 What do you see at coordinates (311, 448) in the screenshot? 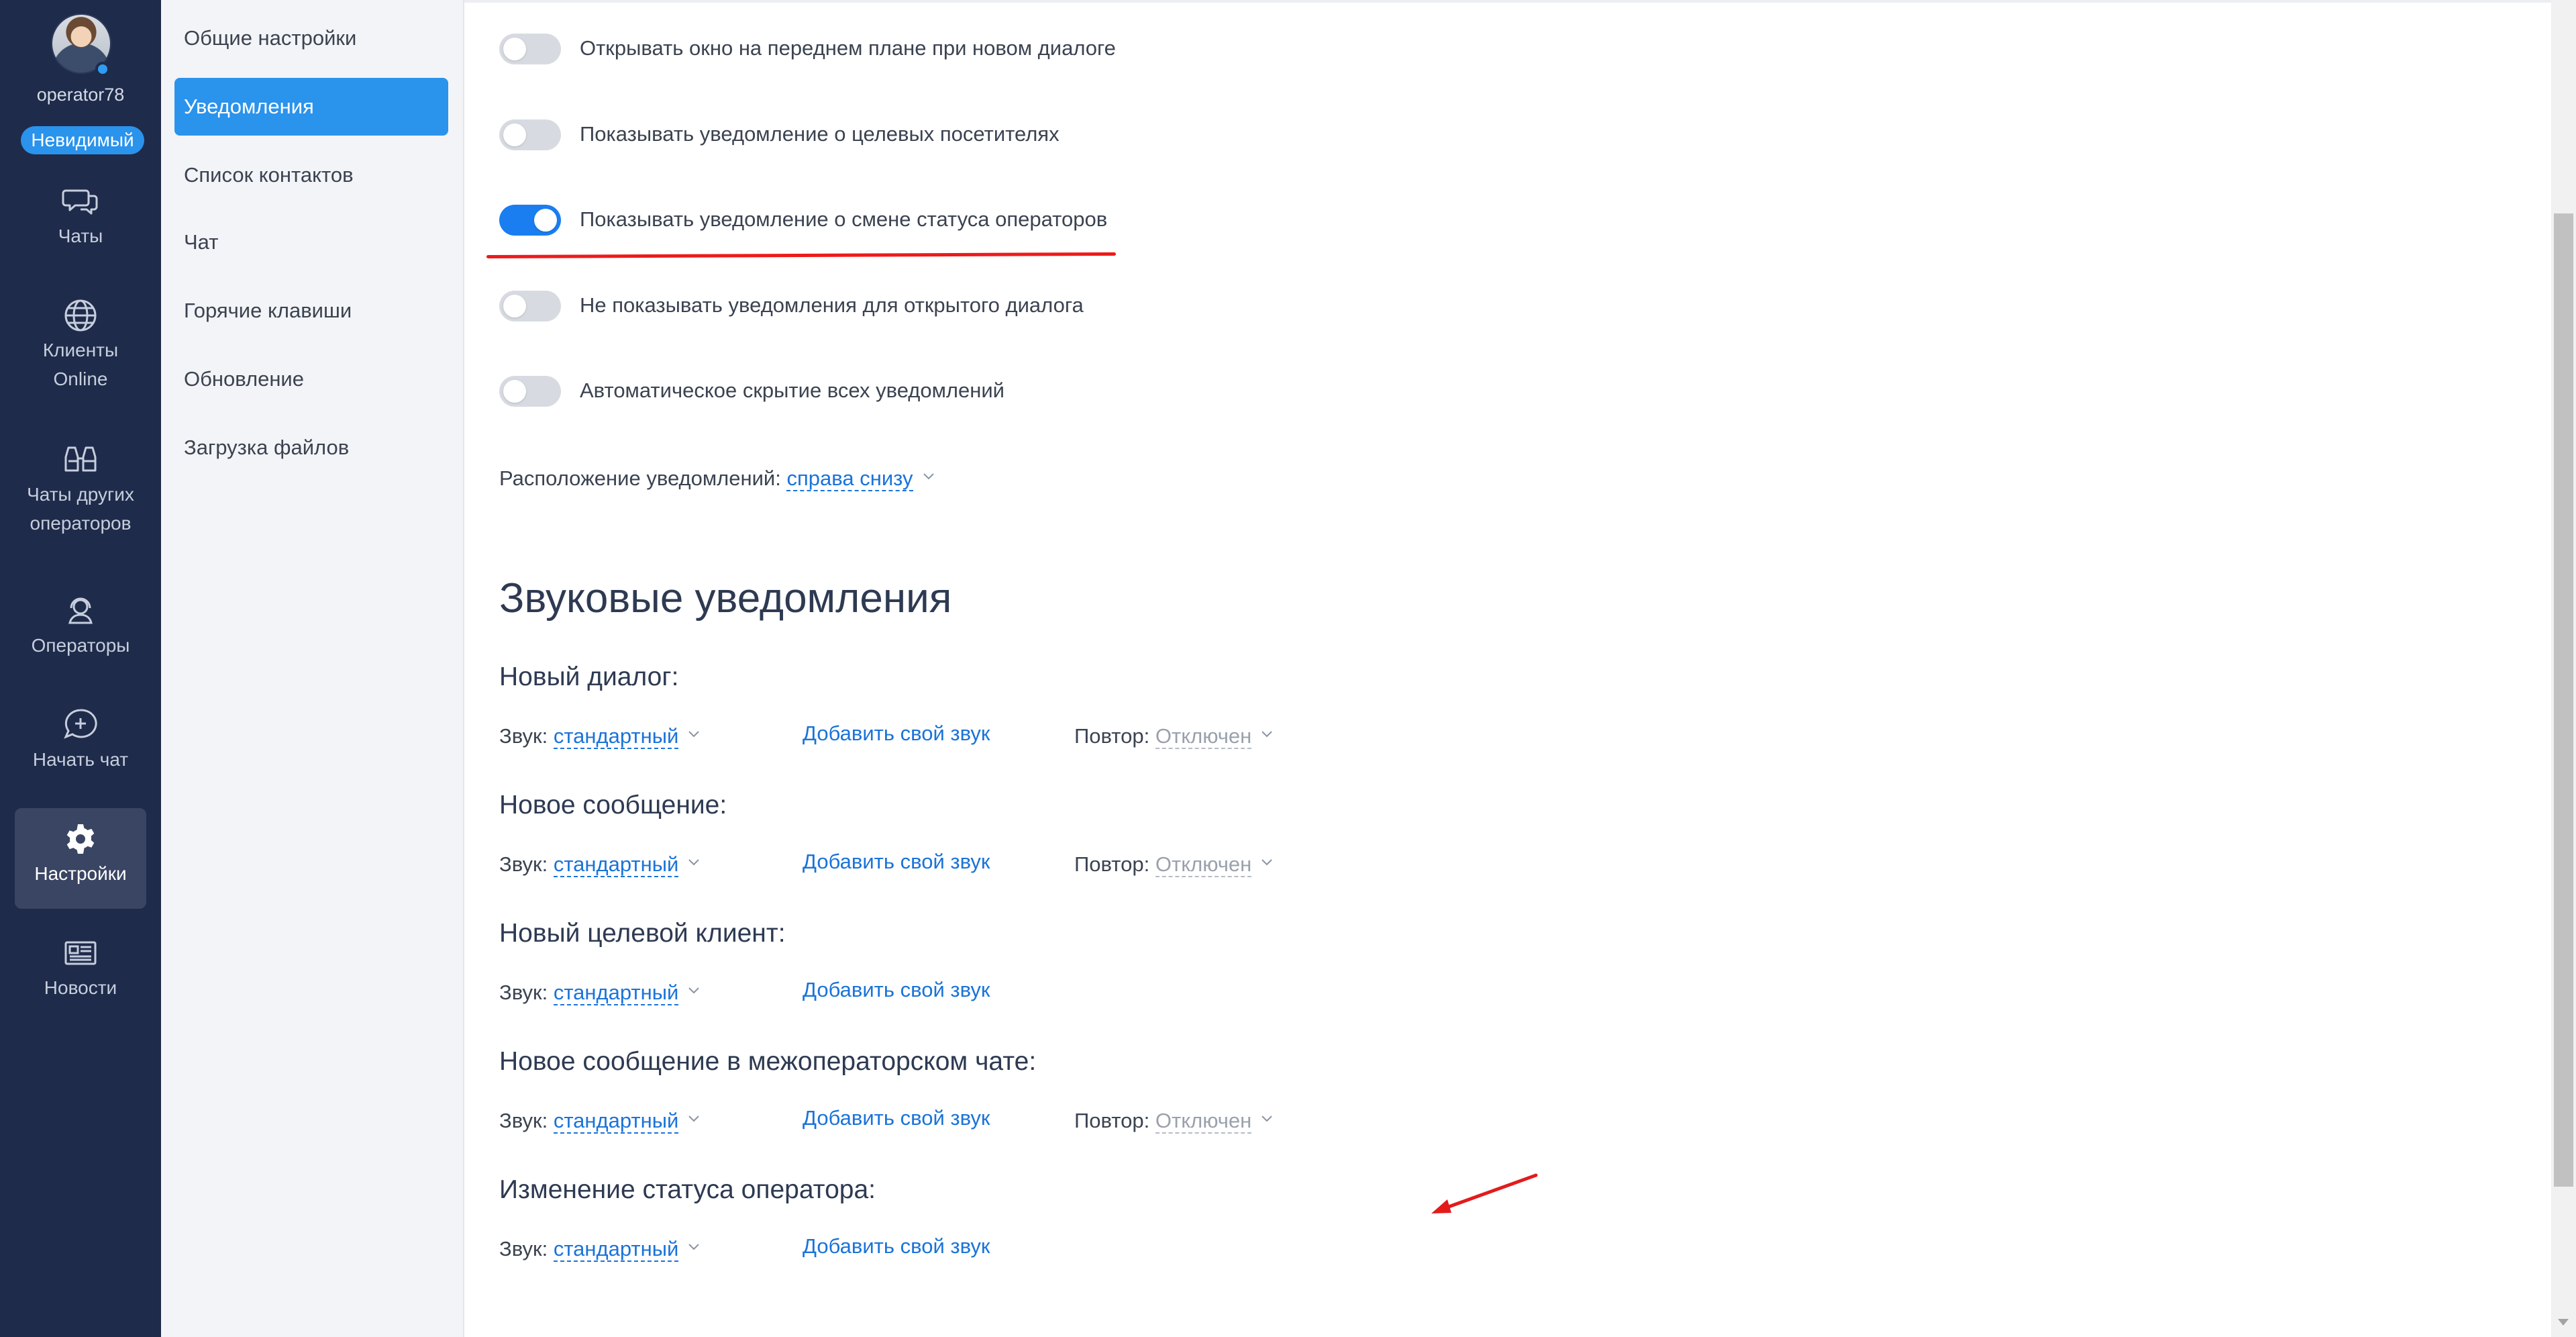
I see `menu-item-file-upload: Загрузка файлов` at bounding box center [311, 448].